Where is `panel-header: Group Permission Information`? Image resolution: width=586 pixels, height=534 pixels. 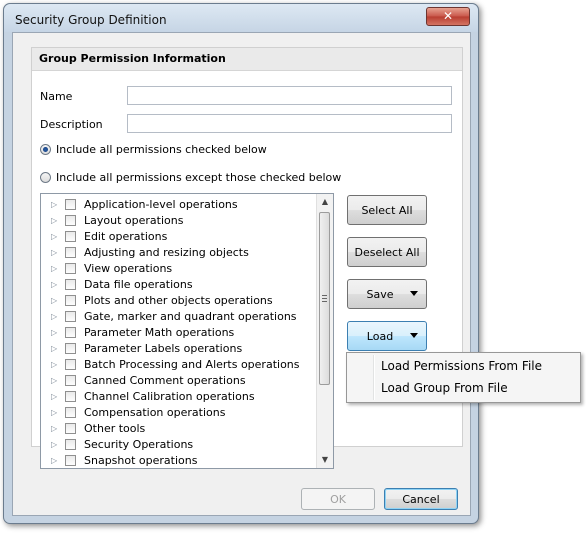
panel-header: Group Permission Information is located at coordinates (247, 59).